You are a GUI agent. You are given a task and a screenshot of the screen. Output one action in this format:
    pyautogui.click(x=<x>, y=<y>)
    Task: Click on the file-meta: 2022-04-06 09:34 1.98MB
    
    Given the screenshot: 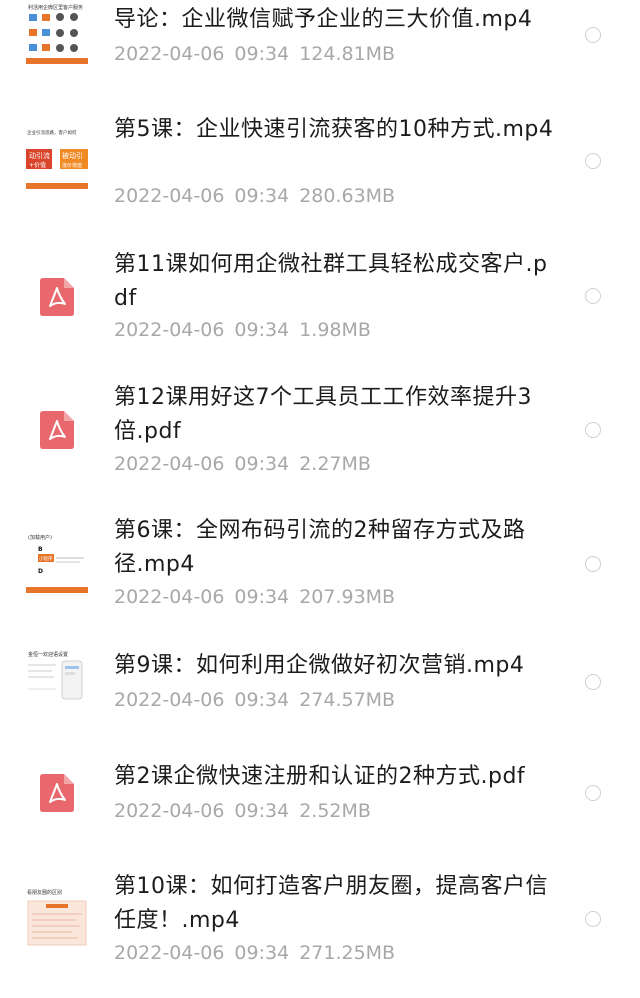 What is the action you would take?
    pyautogui.click(x=247, y=330)
    